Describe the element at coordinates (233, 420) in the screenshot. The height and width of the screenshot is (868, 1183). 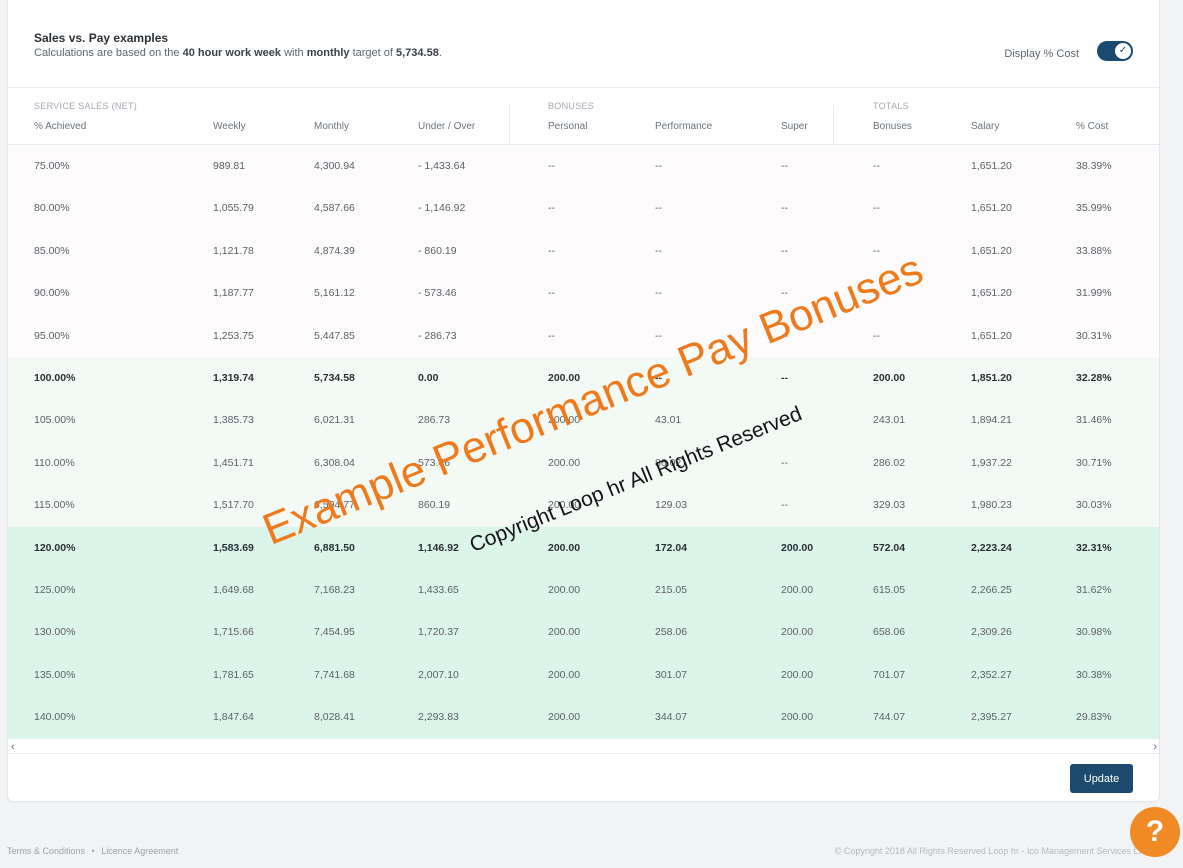
I see `table-cell: 1,385.73` at that location.